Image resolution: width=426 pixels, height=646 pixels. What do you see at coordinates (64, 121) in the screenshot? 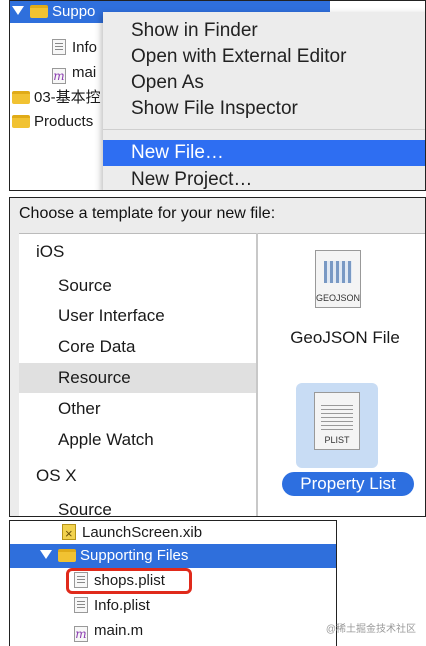
I see `tree-row-label: Products` at bounding box center [64, 121].